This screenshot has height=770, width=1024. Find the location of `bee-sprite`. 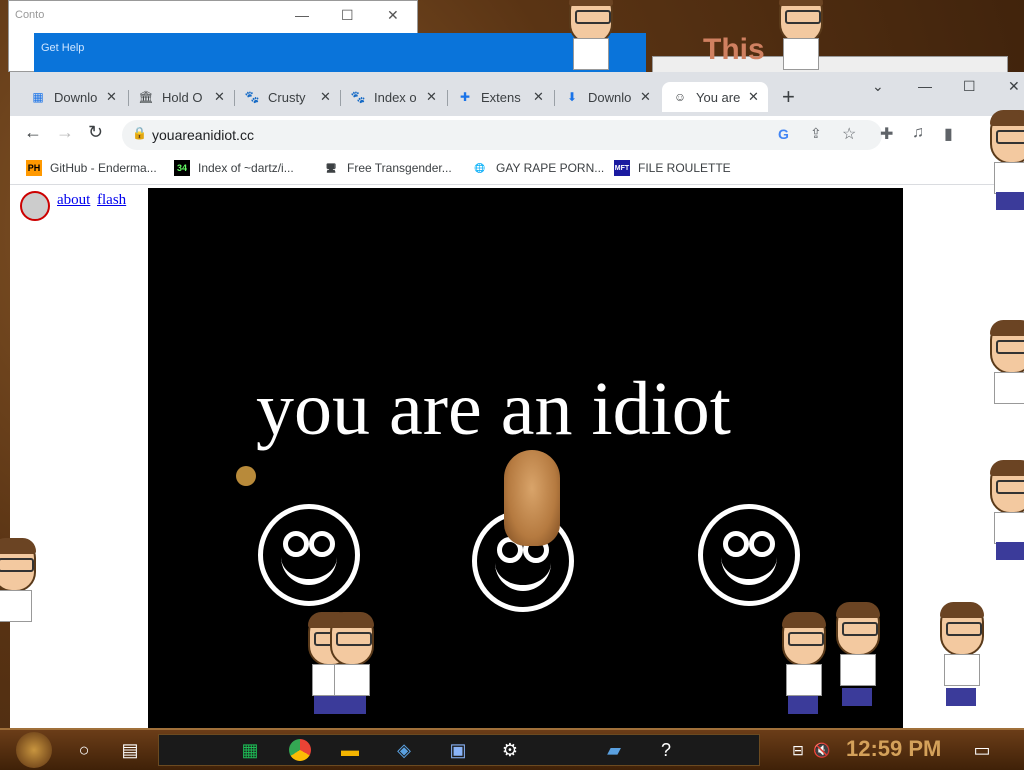

bee-sprite is located at coordinates (246, 476).